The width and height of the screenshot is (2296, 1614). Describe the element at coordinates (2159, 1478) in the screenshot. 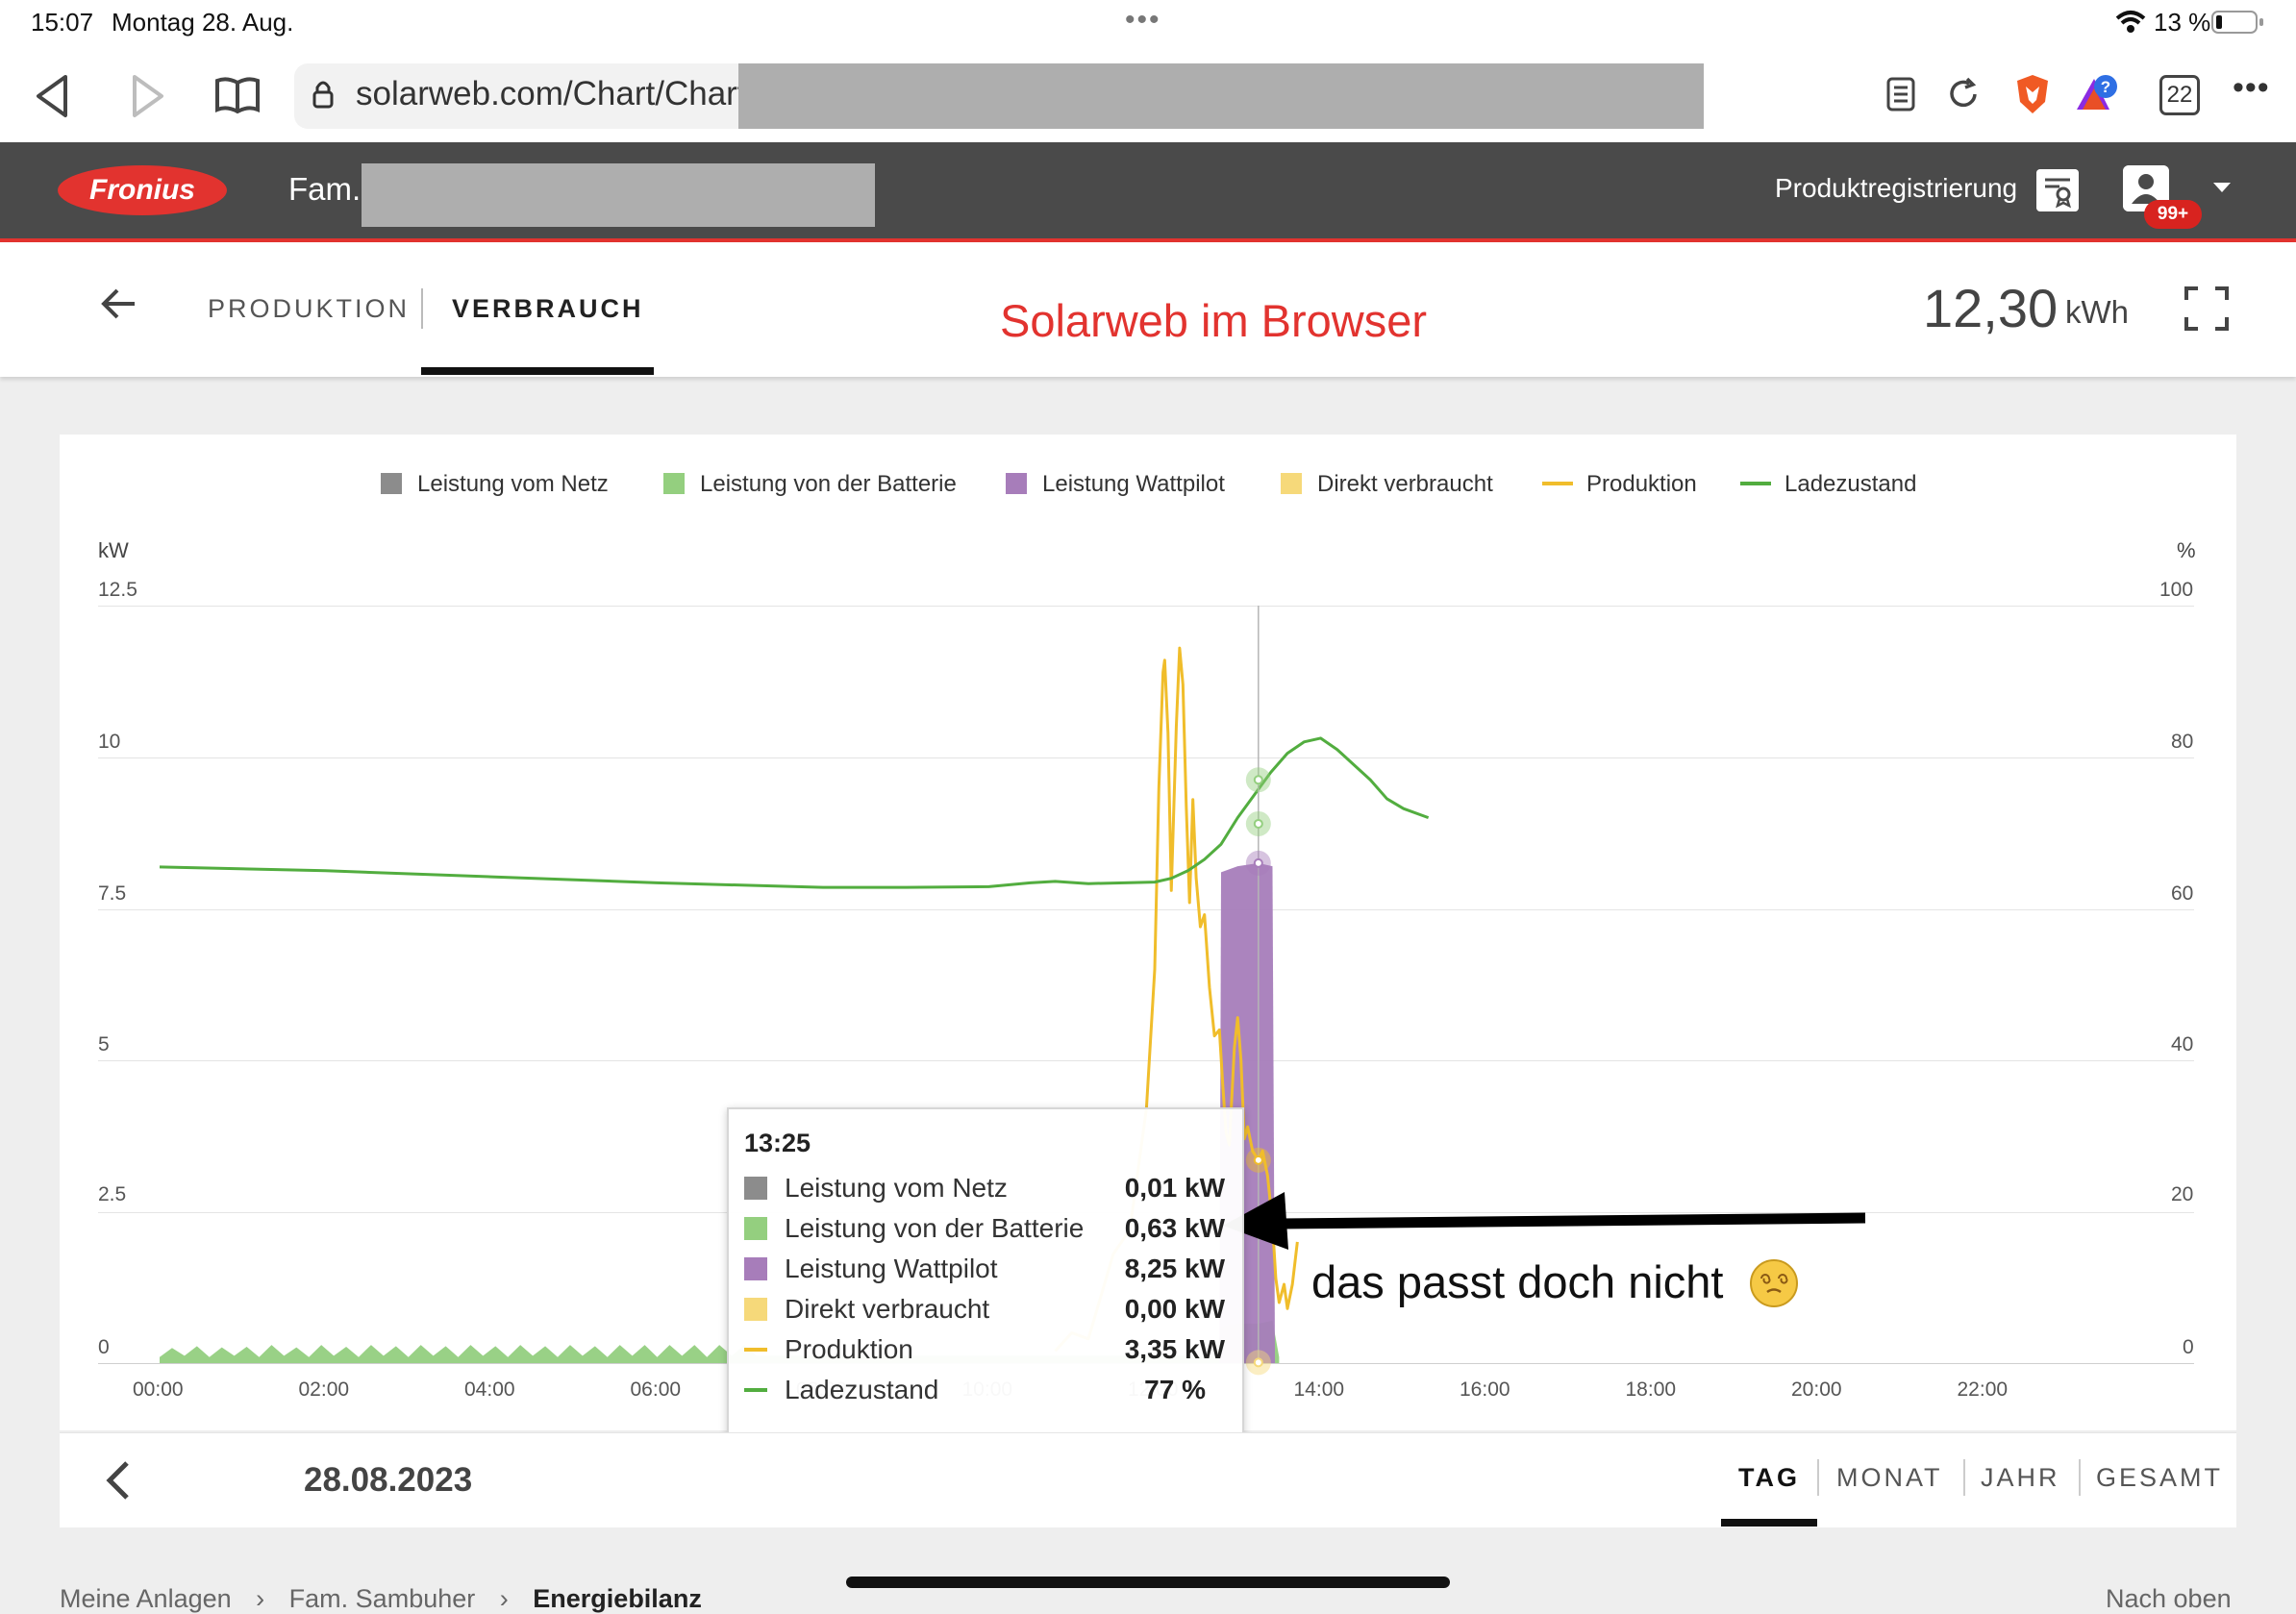

I see `period-total: GESAMT` at that location.